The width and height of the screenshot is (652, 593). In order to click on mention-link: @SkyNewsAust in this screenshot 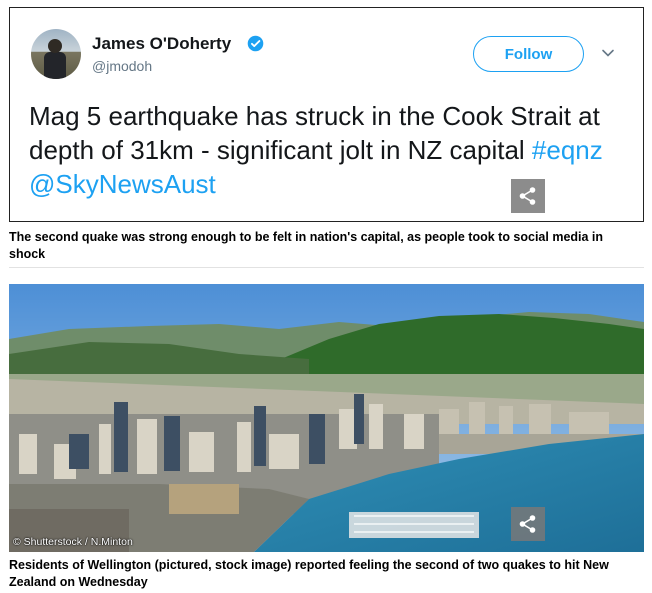, I will do `click(122, 184)`.